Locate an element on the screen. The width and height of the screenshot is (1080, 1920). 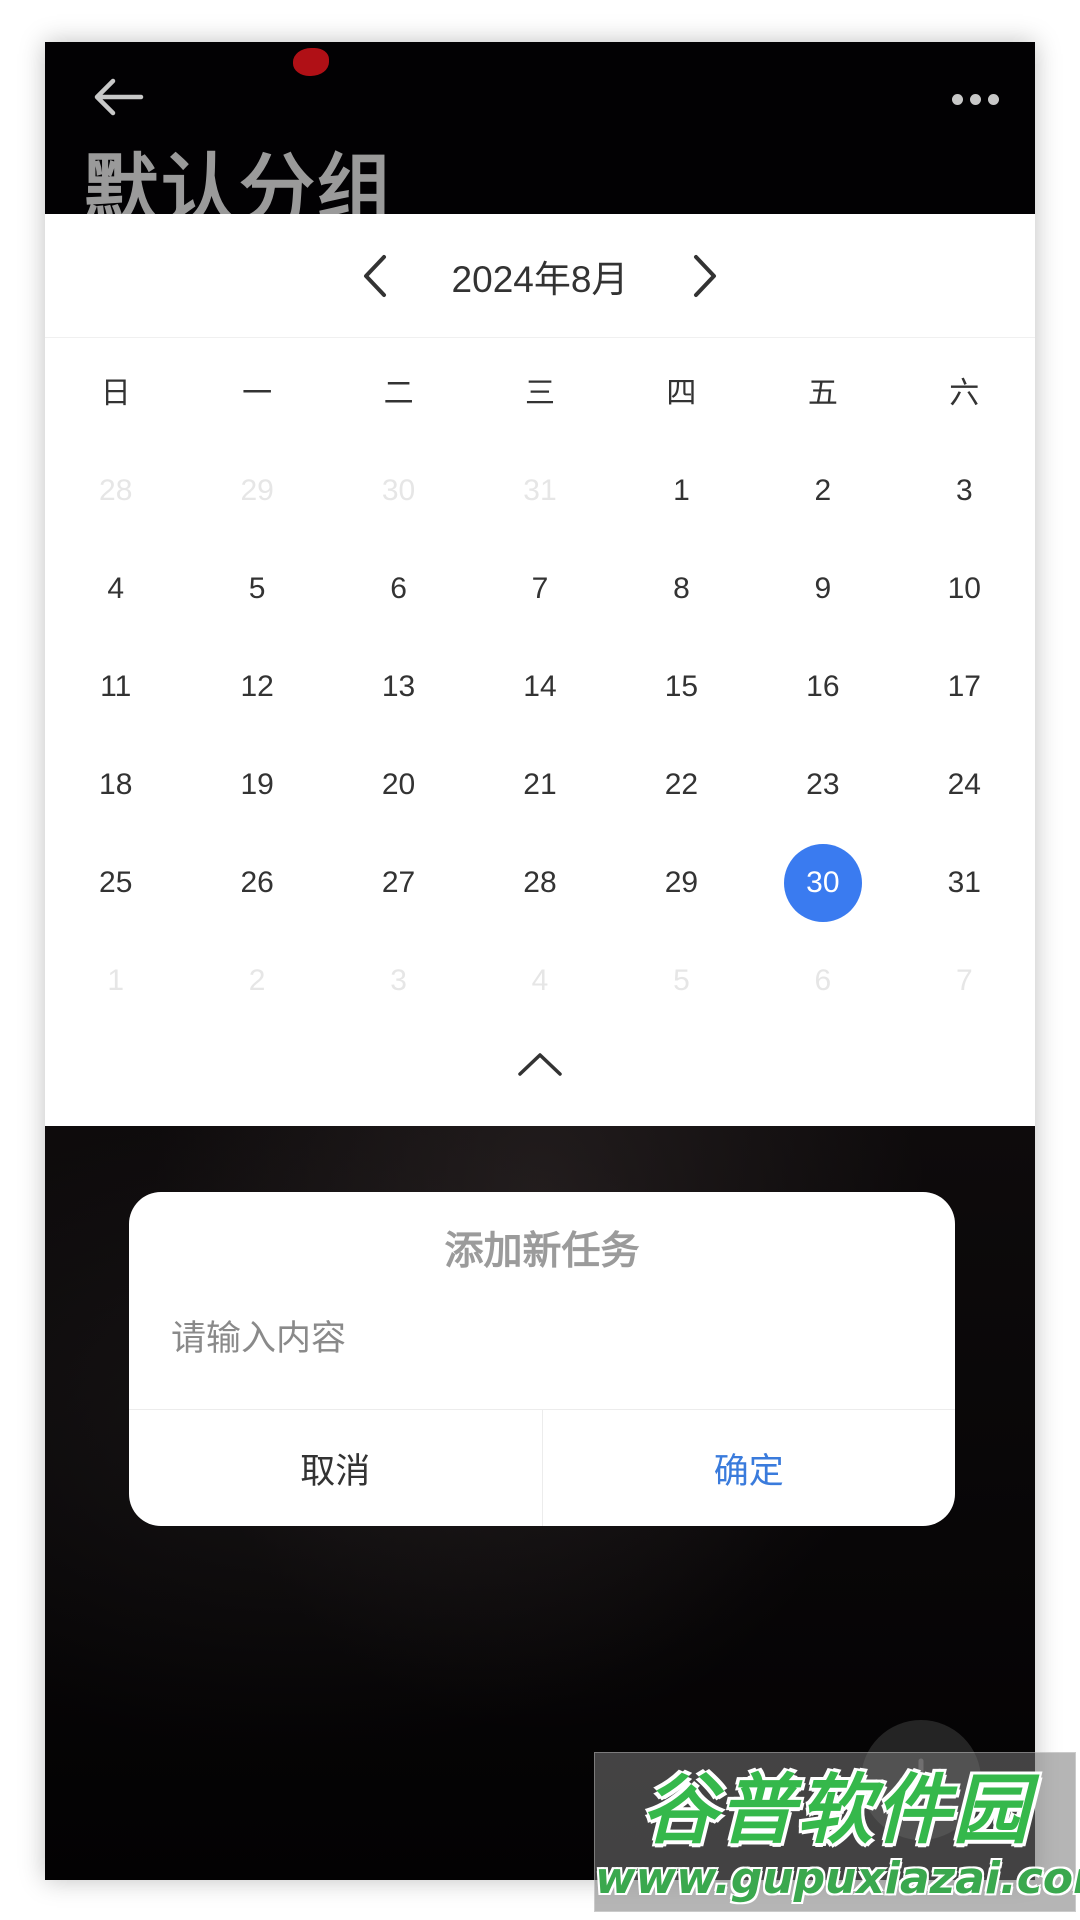
calendar-day: 11 is located at coordinates (115, 687).